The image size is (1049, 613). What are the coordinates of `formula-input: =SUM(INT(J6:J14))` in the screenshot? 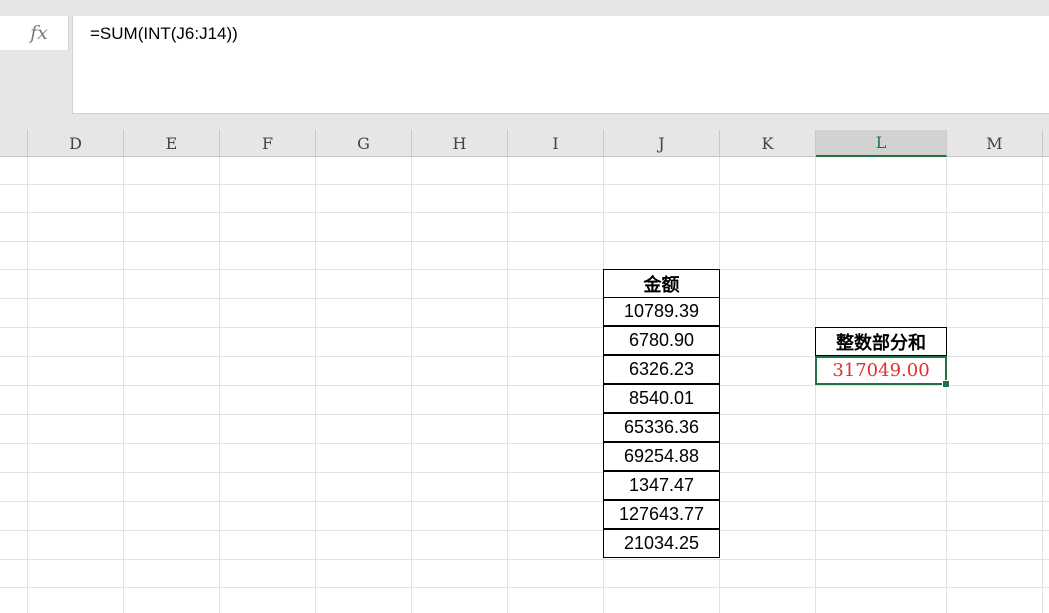 It's located at (560, 65).